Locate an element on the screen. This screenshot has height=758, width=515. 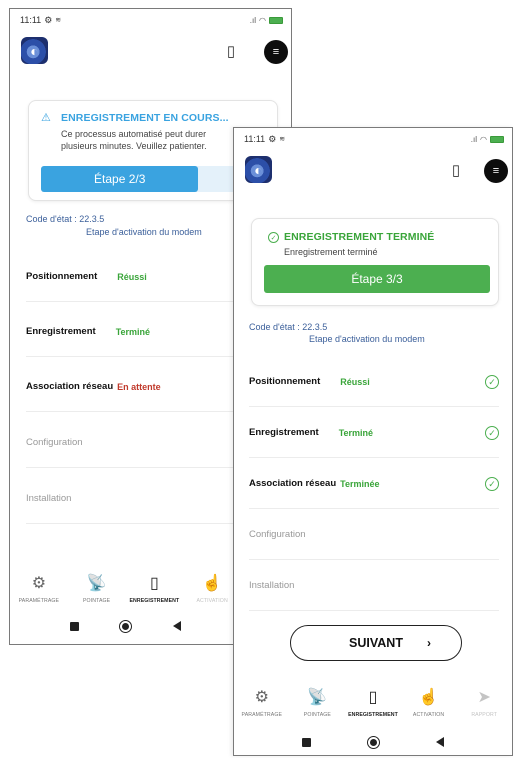
progress-step-label: Étape 2/3 is located at coordinates (120, 179).